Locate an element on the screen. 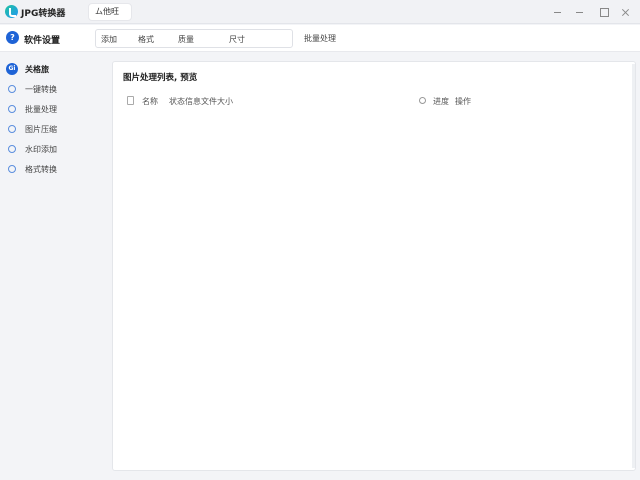 This screenshot has height=480, width=640. sidebar: Gi 关格旅 一键转换 批量处理 图片压缩 水印添加 格式转换 is located at coordinates (52, 266).